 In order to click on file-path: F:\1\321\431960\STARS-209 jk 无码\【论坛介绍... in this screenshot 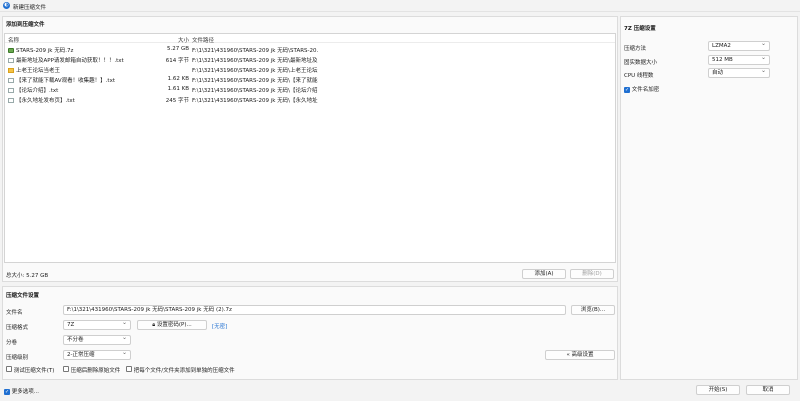, I will do `click(255, 91)`.